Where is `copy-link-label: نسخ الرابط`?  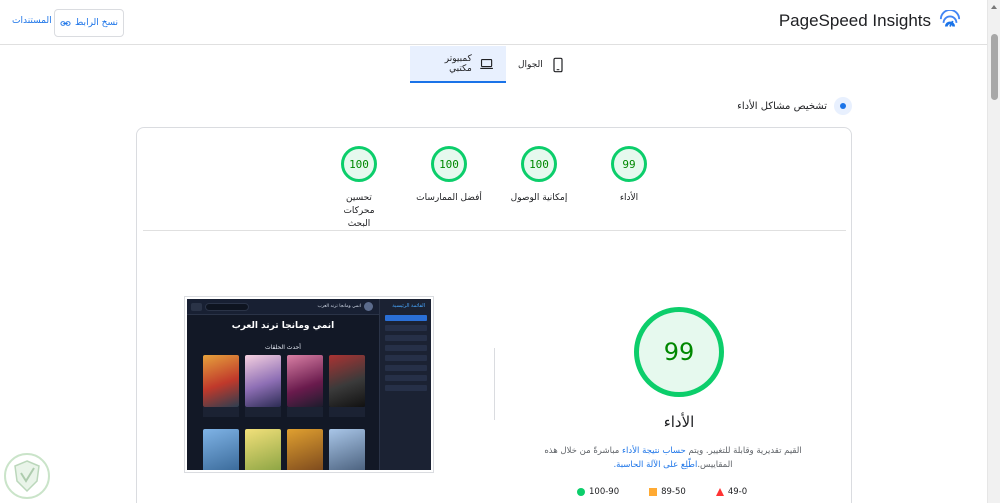
copy-link-label: نسخ الرابط is located at coordinates (96, 23).